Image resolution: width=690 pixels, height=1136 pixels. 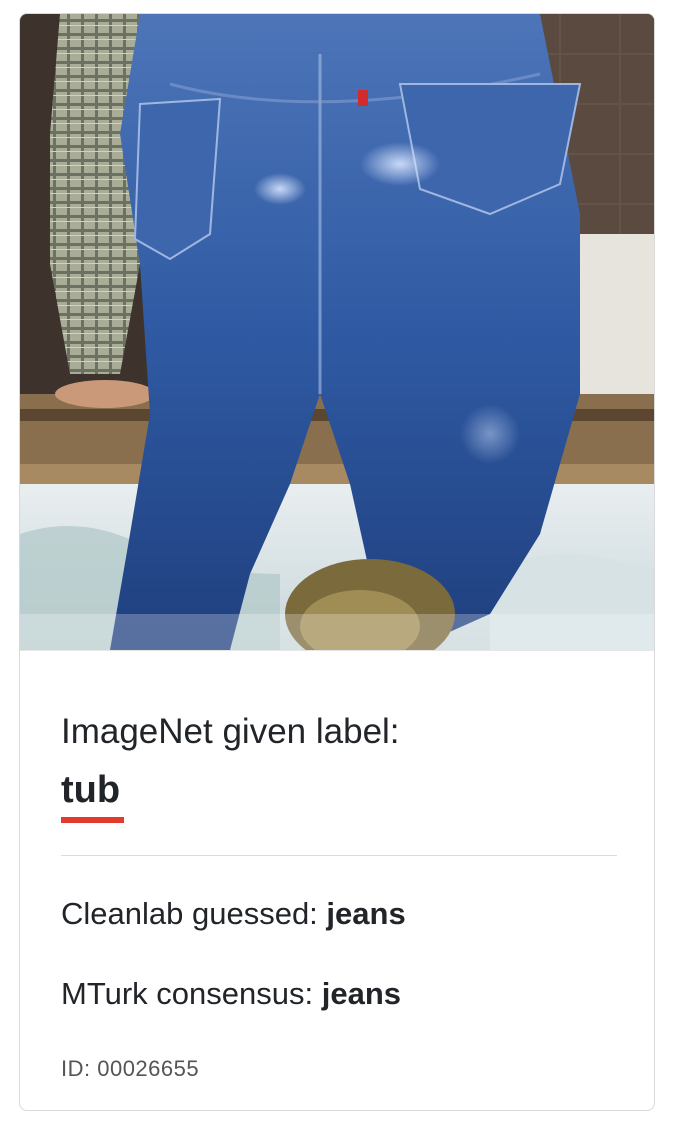 I want to click on mturk-consensus-label: MTurk consensus:, so click(x=191, y=993).